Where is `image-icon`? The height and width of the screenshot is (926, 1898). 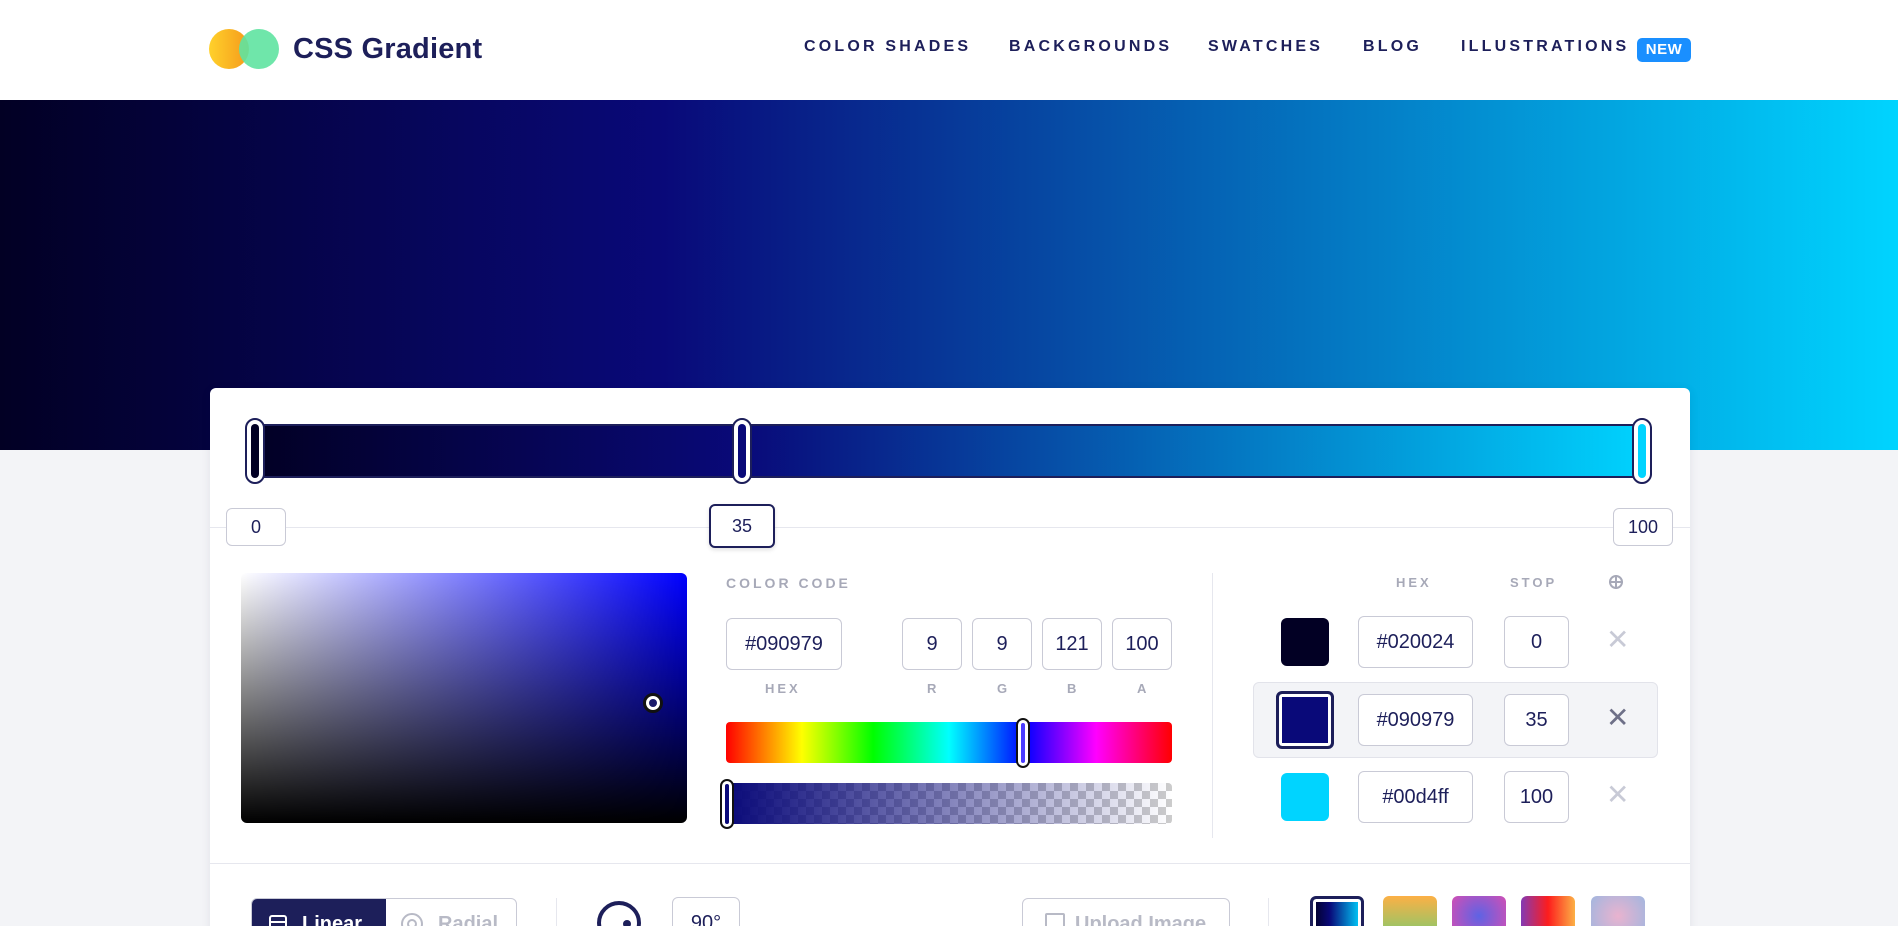 image-icon is located at coordinates (1055, 919).